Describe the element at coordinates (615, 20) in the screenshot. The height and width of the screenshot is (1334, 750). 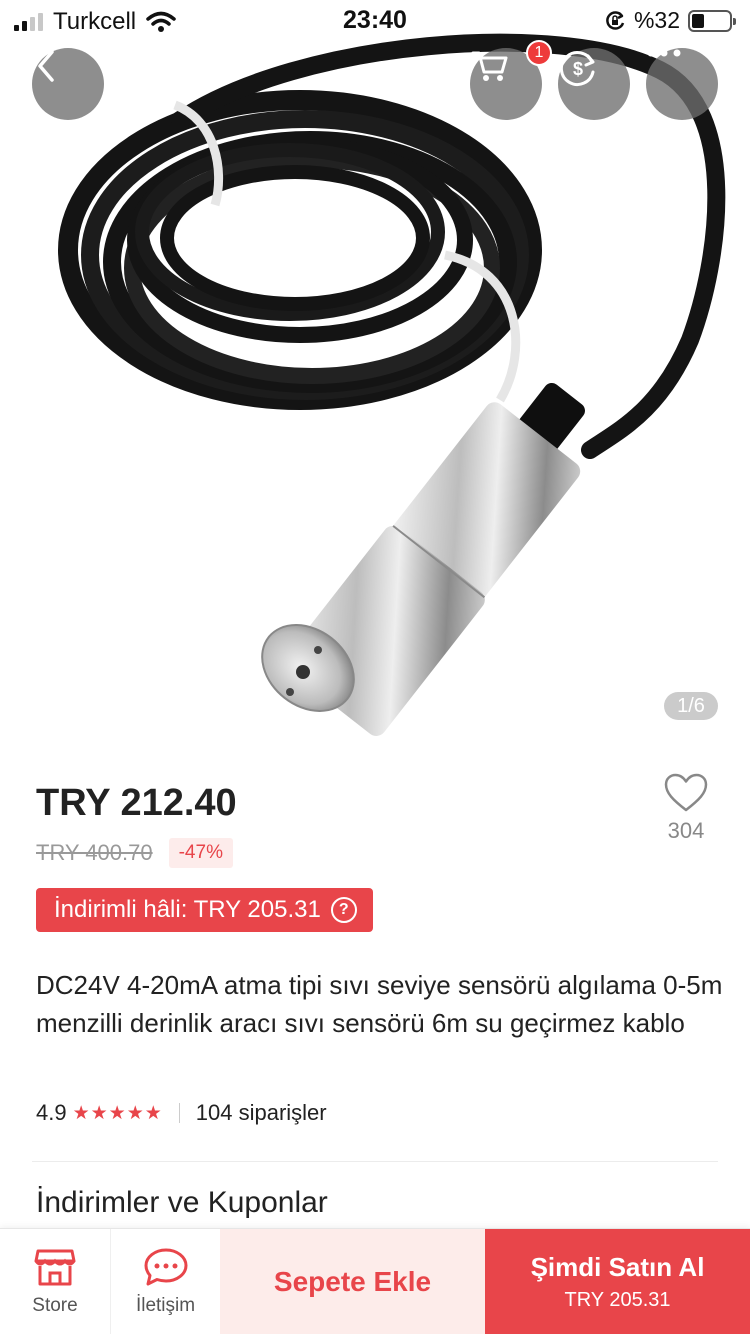
I see `orientation-lock-icon` at that location.